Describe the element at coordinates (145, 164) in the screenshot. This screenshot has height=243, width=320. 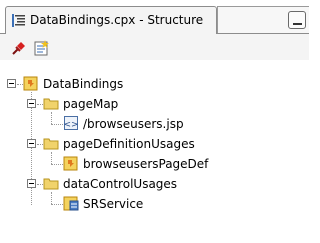
I see `tree-node-browseuserspagedef: browseusersPageDef` at that location.